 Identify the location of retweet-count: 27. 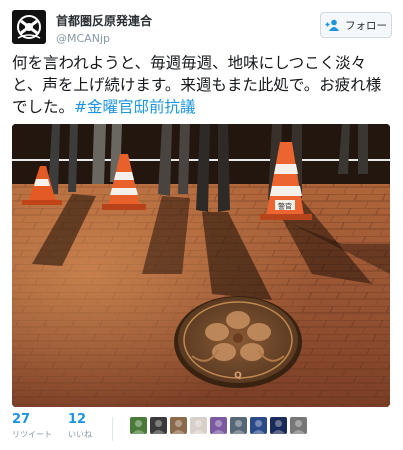
(21, 419).